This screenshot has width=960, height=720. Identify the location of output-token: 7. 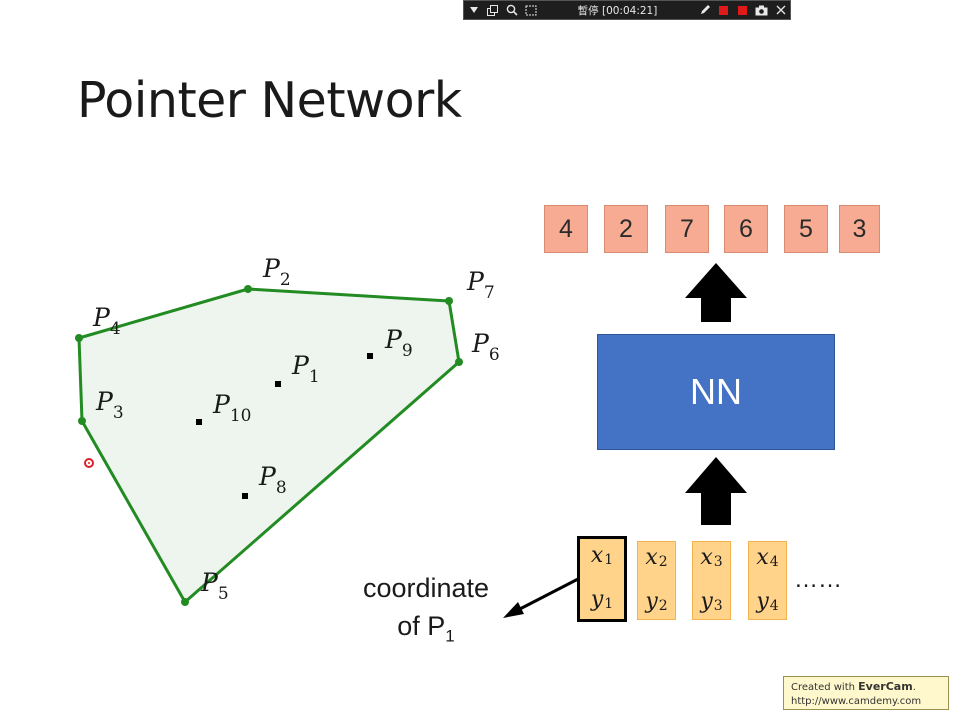
(687, 229).